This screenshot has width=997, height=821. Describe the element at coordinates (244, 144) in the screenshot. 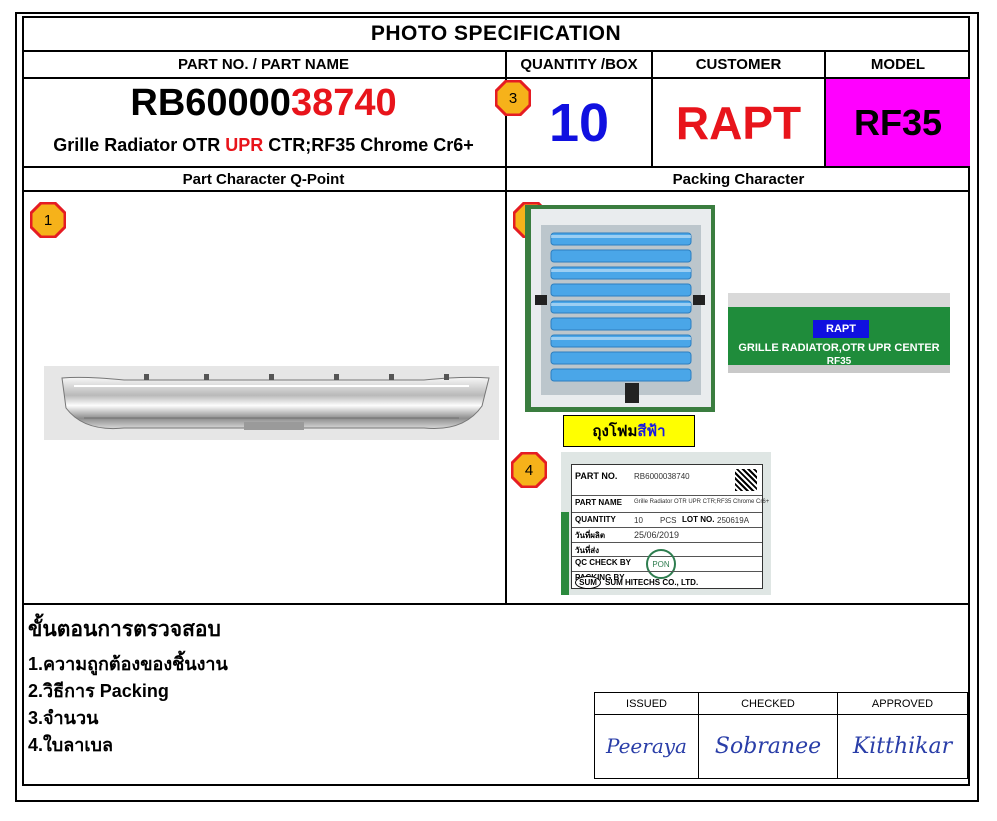

I see `part-name-red: UPR` at that location.